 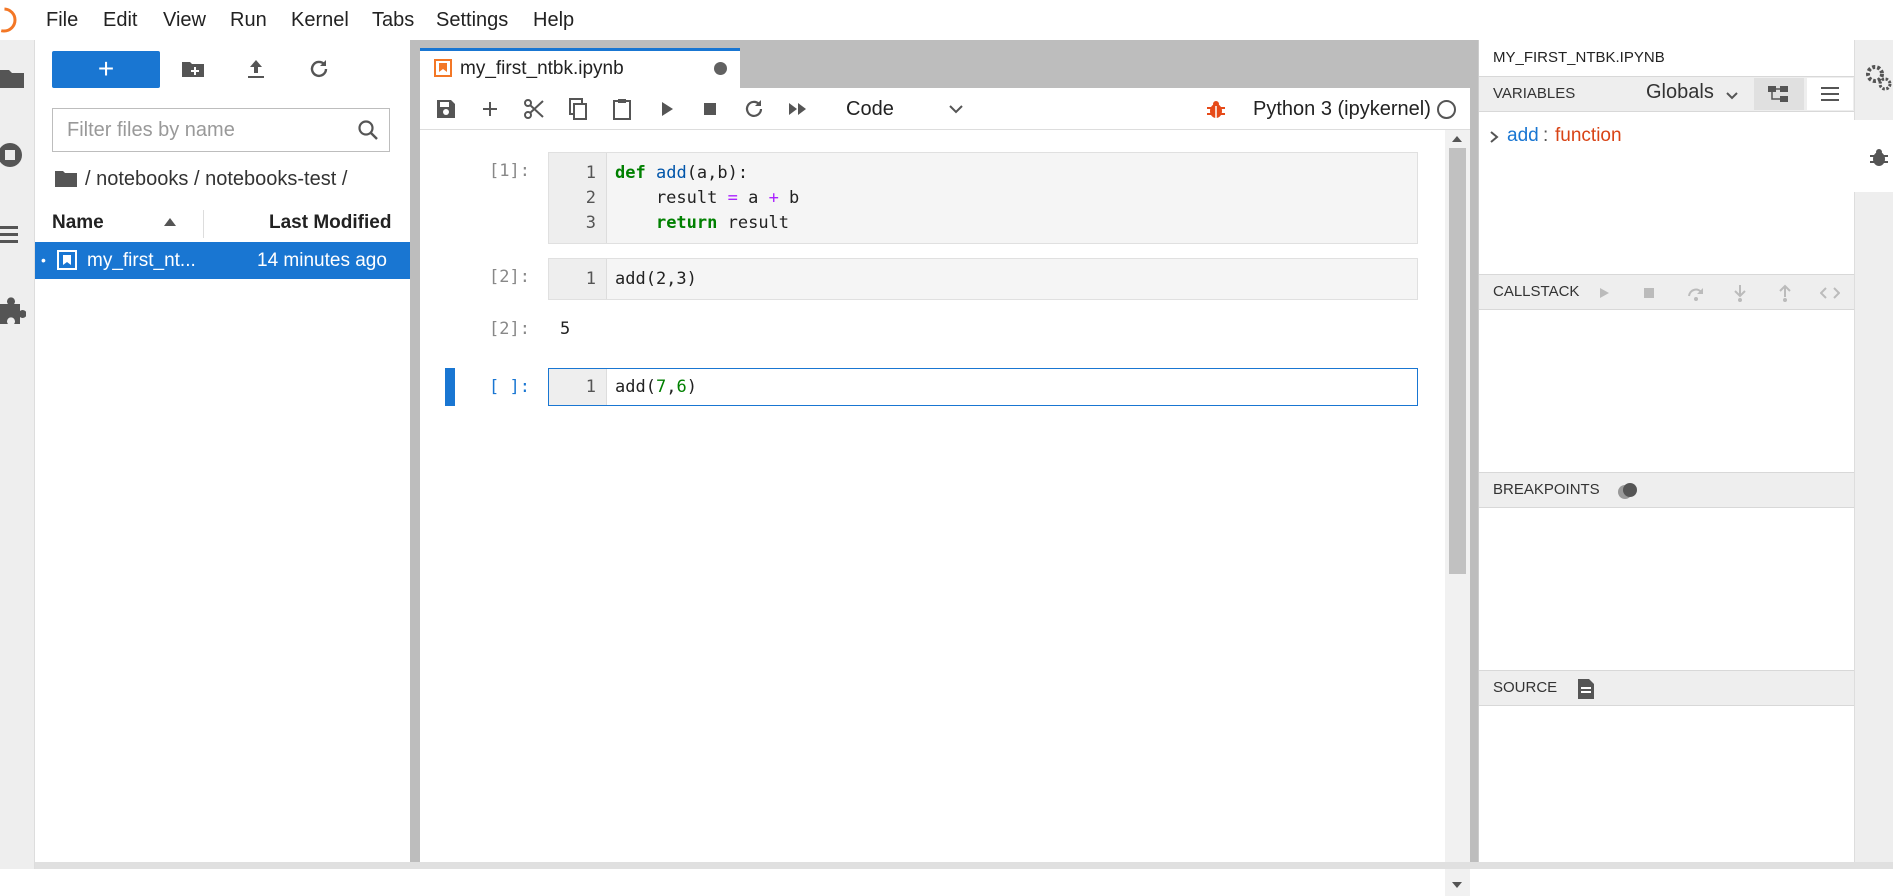 I want to click on new-launcher-button: +, so click(x=106, y=69).